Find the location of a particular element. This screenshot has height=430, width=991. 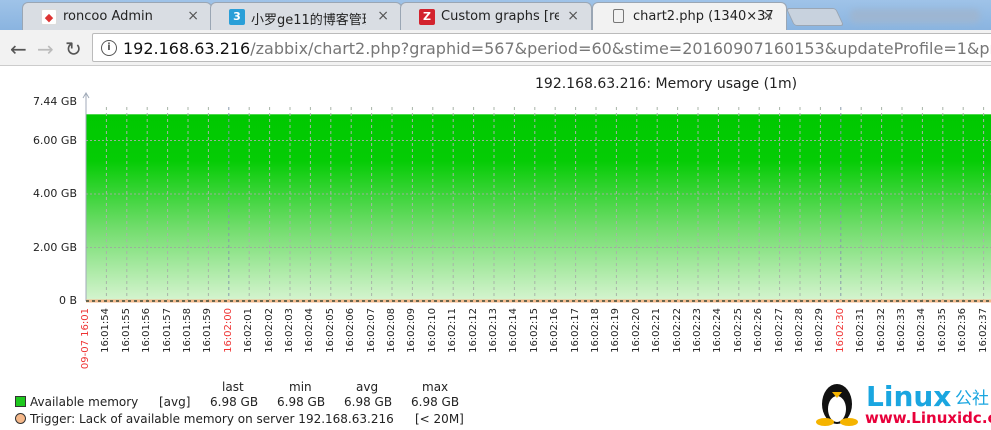

x-tick-label: 16:01:59 is located at coordinates (208, 330).